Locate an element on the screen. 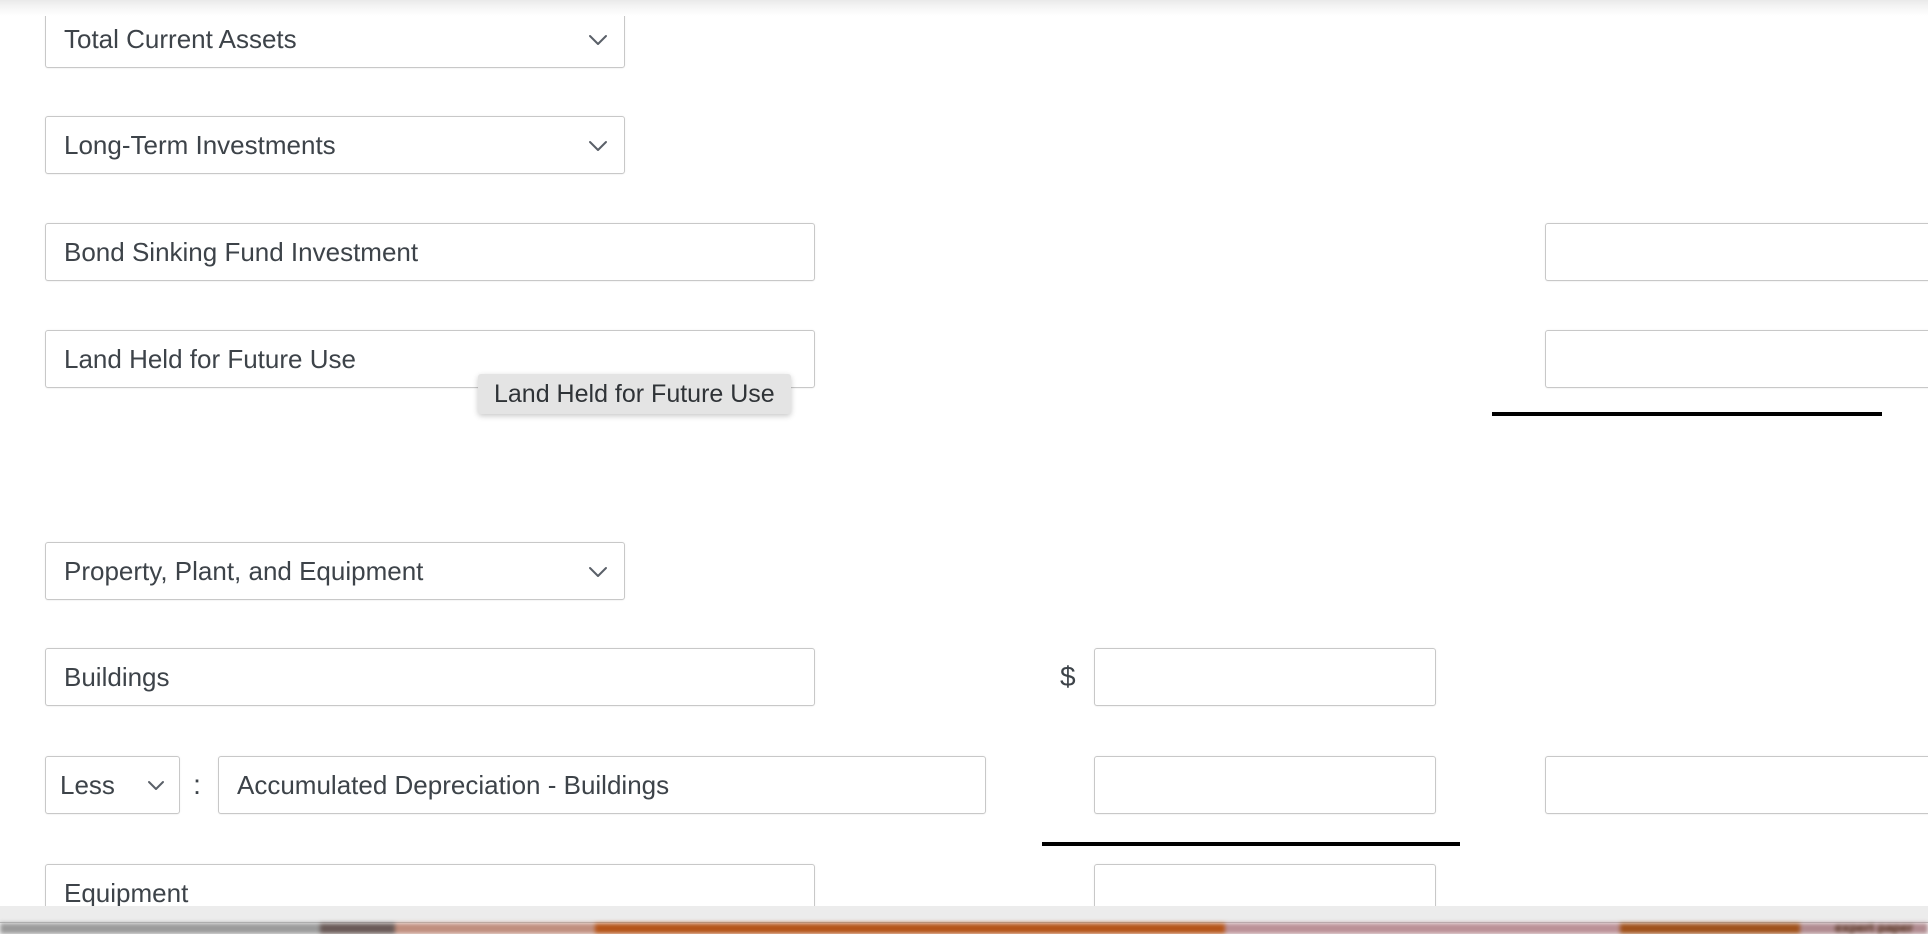  tooltip-text: Land Held for Future Use is located at coordinates (634, 394).